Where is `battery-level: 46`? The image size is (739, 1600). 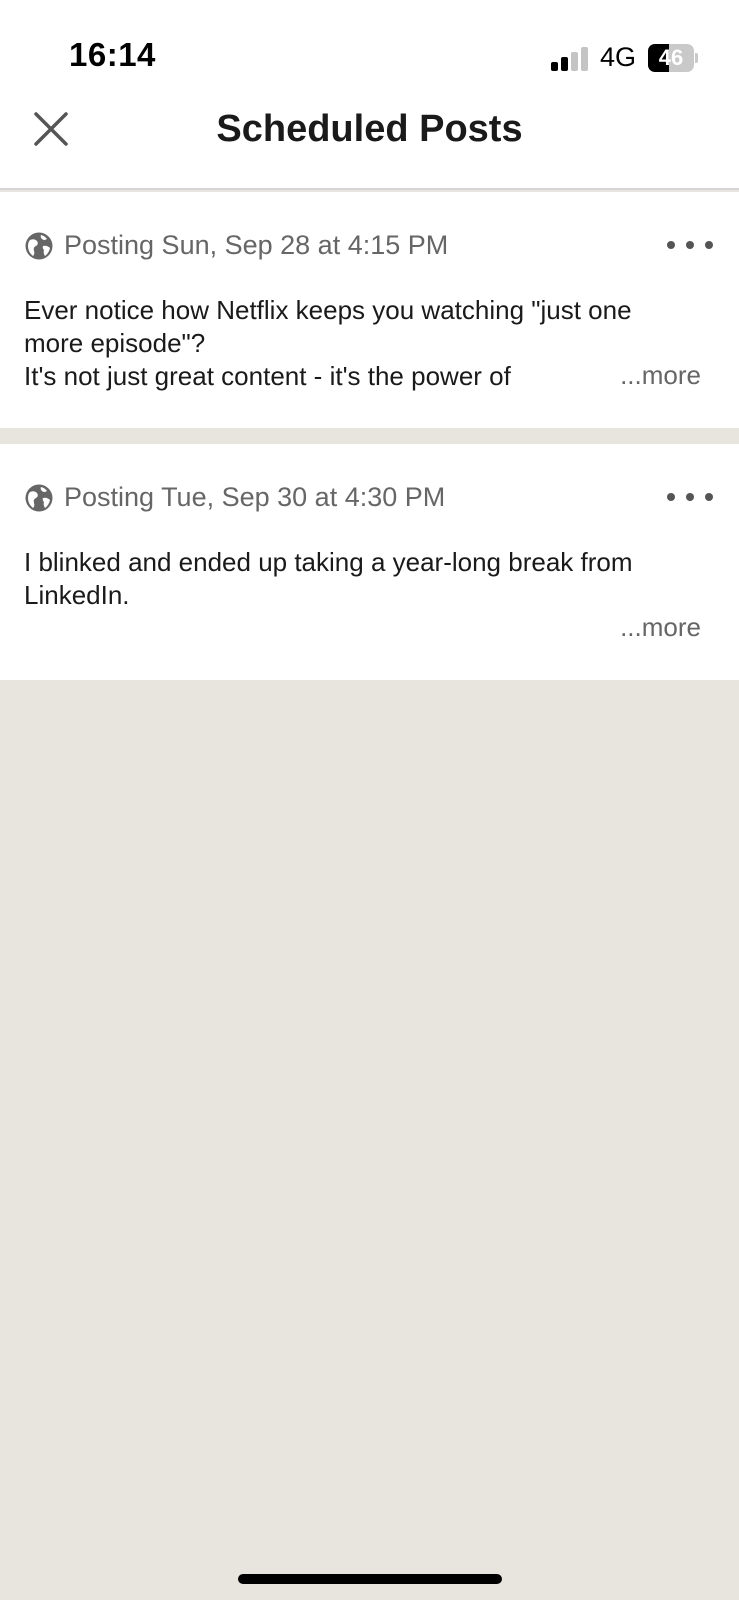 battery-level: 46 is located at coordinates (671, 57).